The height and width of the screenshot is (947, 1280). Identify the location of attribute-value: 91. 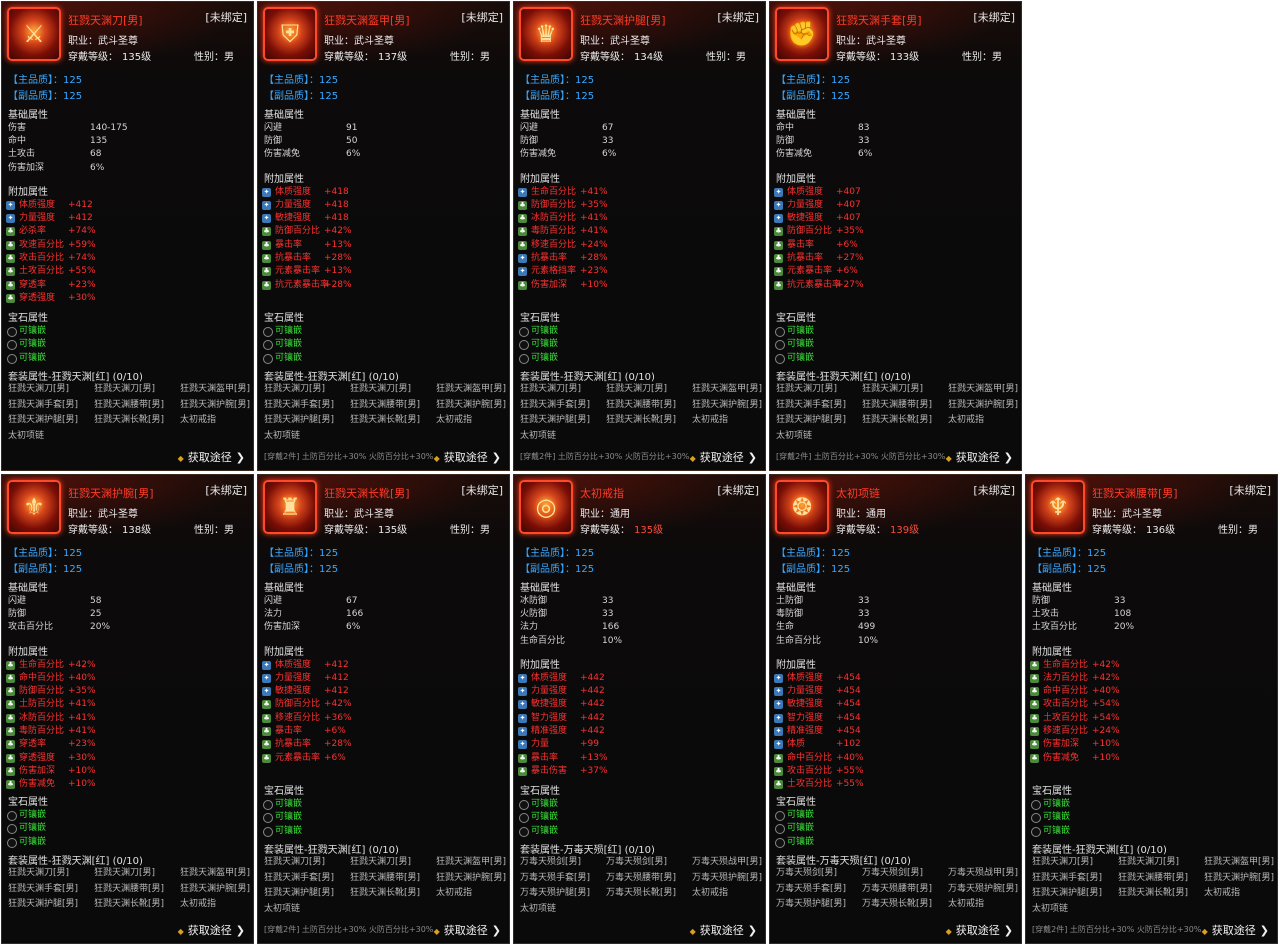
(352, 128).